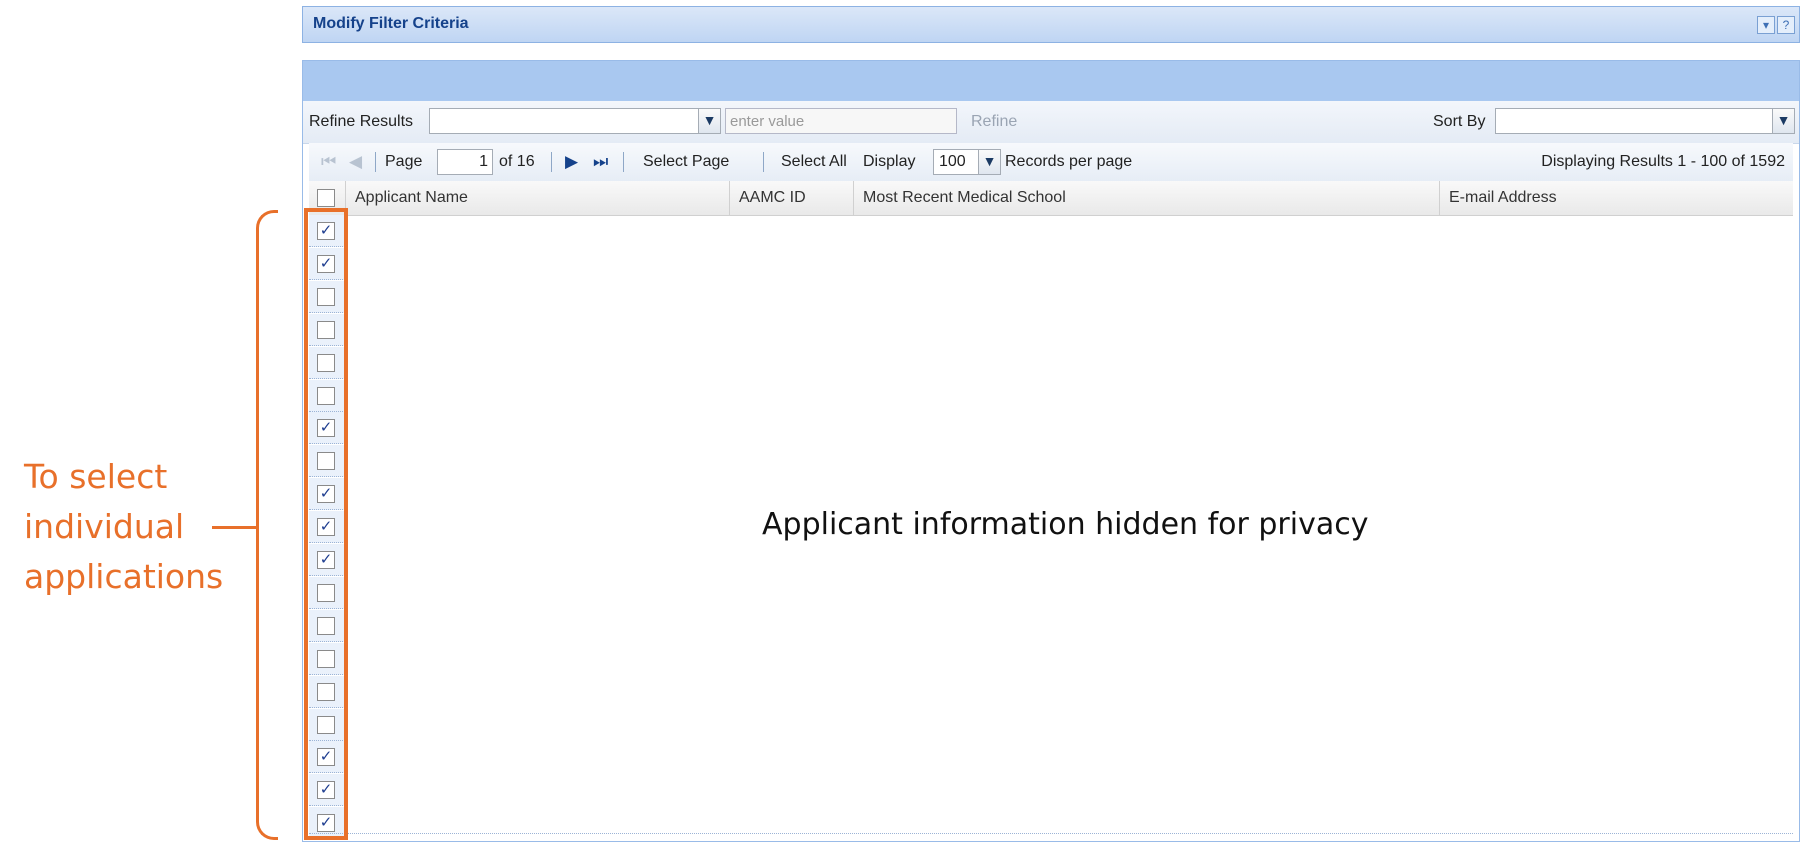 The height and width of the screenshot is (842, 1807). Describe the element at coordinates (537, 198) in the screenshot. I see `column-header-applicant-name: Applicant Name` at that location.